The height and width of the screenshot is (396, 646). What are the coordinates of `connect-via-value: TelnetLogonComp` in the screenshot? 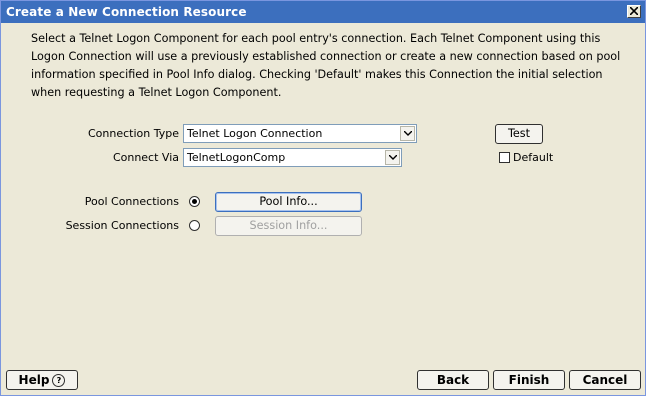 It's located at (236, 157).